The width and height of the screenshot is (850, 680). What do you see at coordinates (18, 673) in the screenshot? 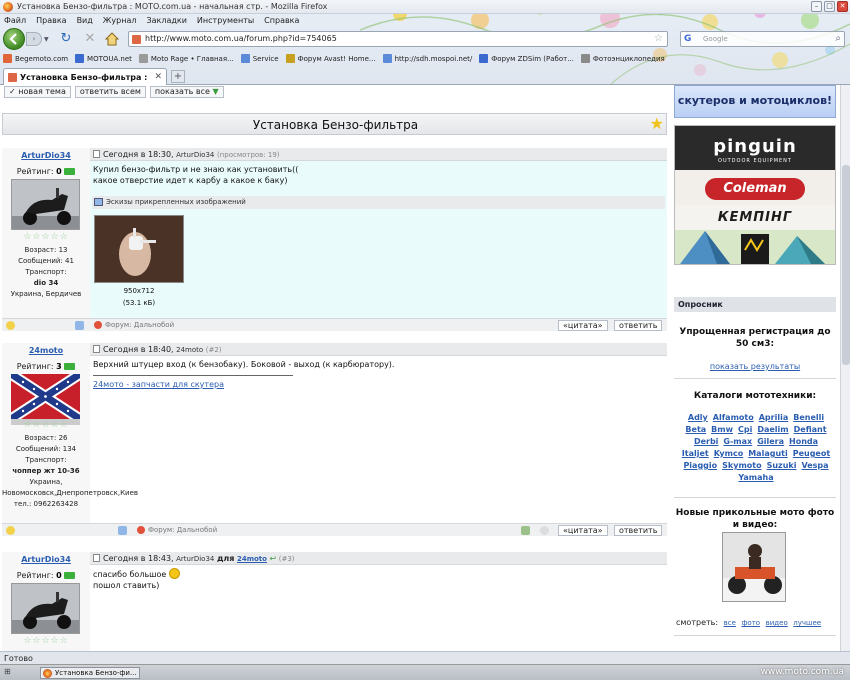
I see `start-menu-icon: ⊞` at bounding box center [18, 673].